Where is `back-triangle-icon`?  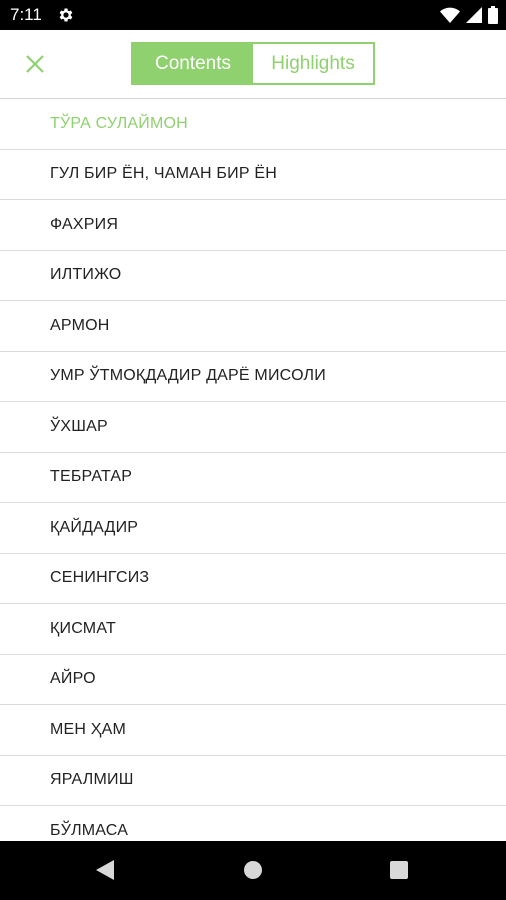 back-triangle-icon is located at coordinates (105, 870).